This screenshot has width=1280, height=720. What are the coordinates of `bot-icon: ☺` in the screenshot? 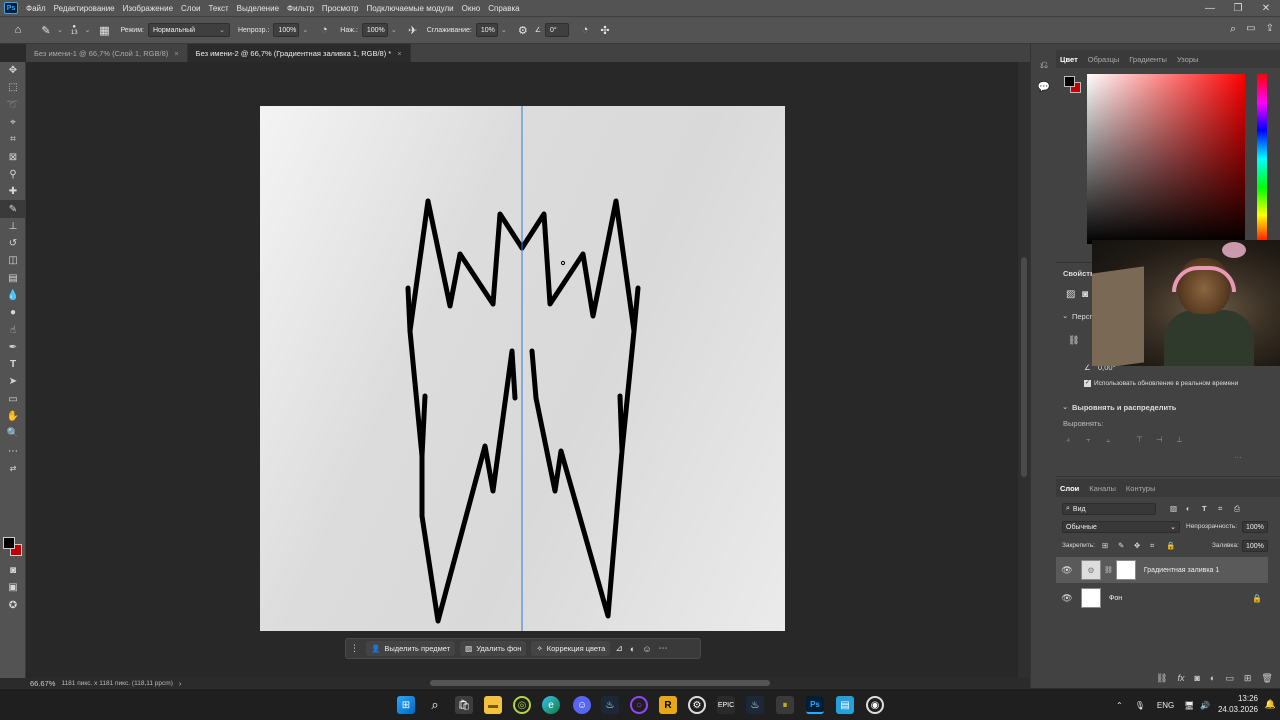 It's located at (646, 649).